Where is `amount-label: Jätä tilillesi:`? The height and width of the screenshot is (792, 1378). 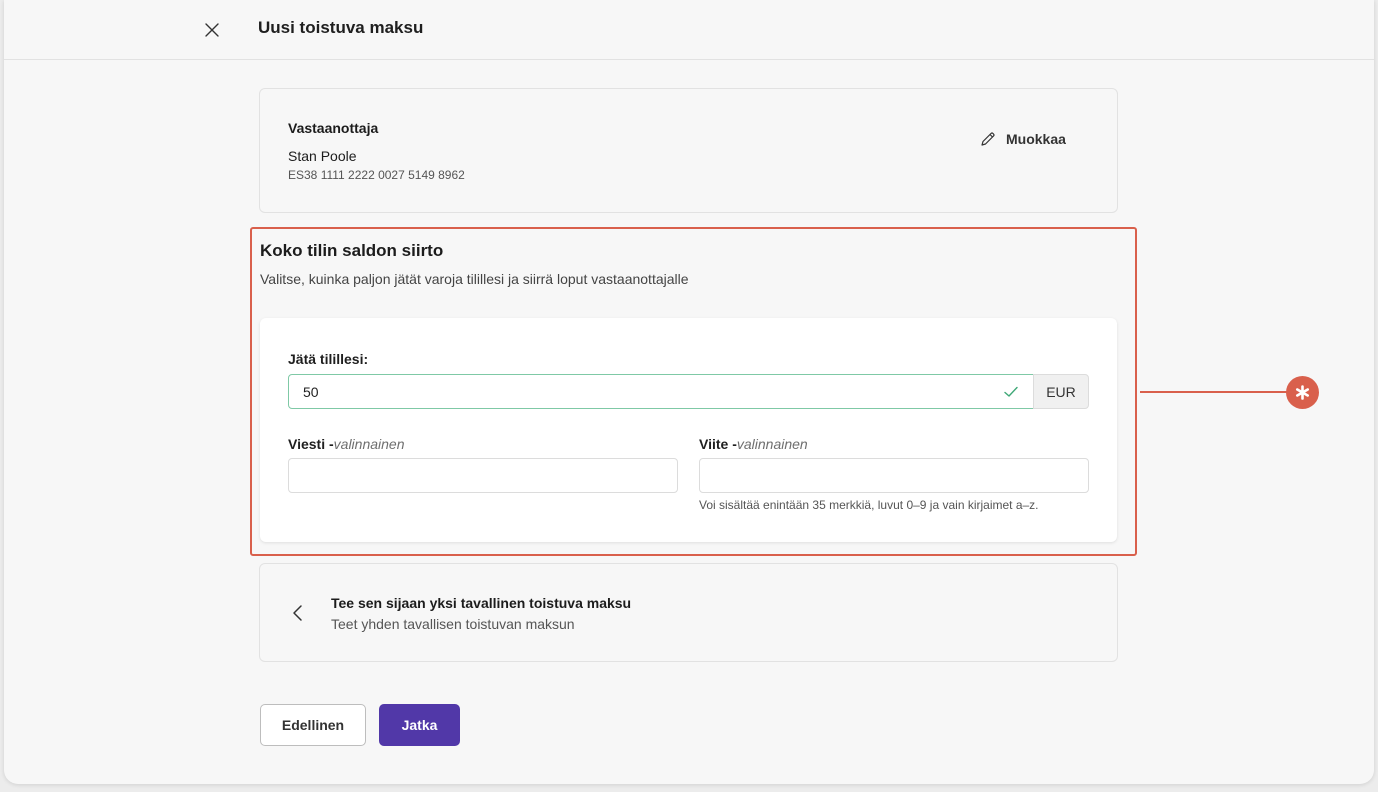 amount-label: Jätä tilillesi: is located at coordinates (328, 359).